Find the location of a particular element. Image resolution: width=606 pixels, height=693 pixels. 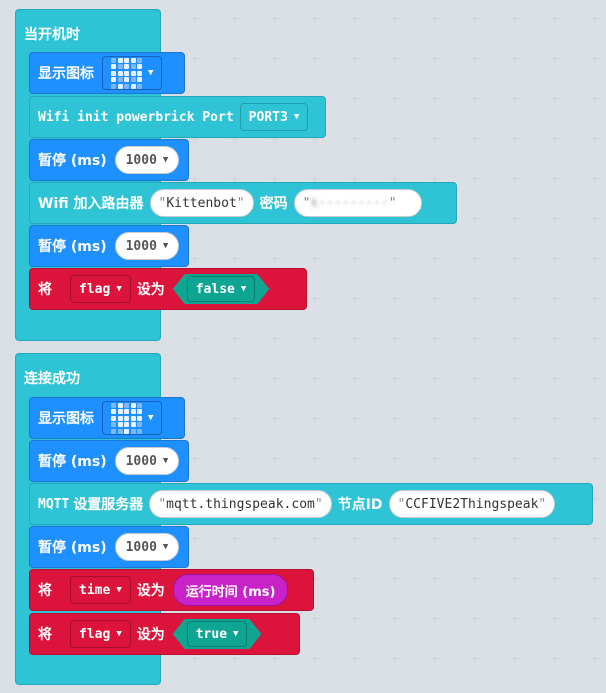

set-time-block: 将 time ▼ 设为 运行时间 (ms) is located at coordinates (171, 590).